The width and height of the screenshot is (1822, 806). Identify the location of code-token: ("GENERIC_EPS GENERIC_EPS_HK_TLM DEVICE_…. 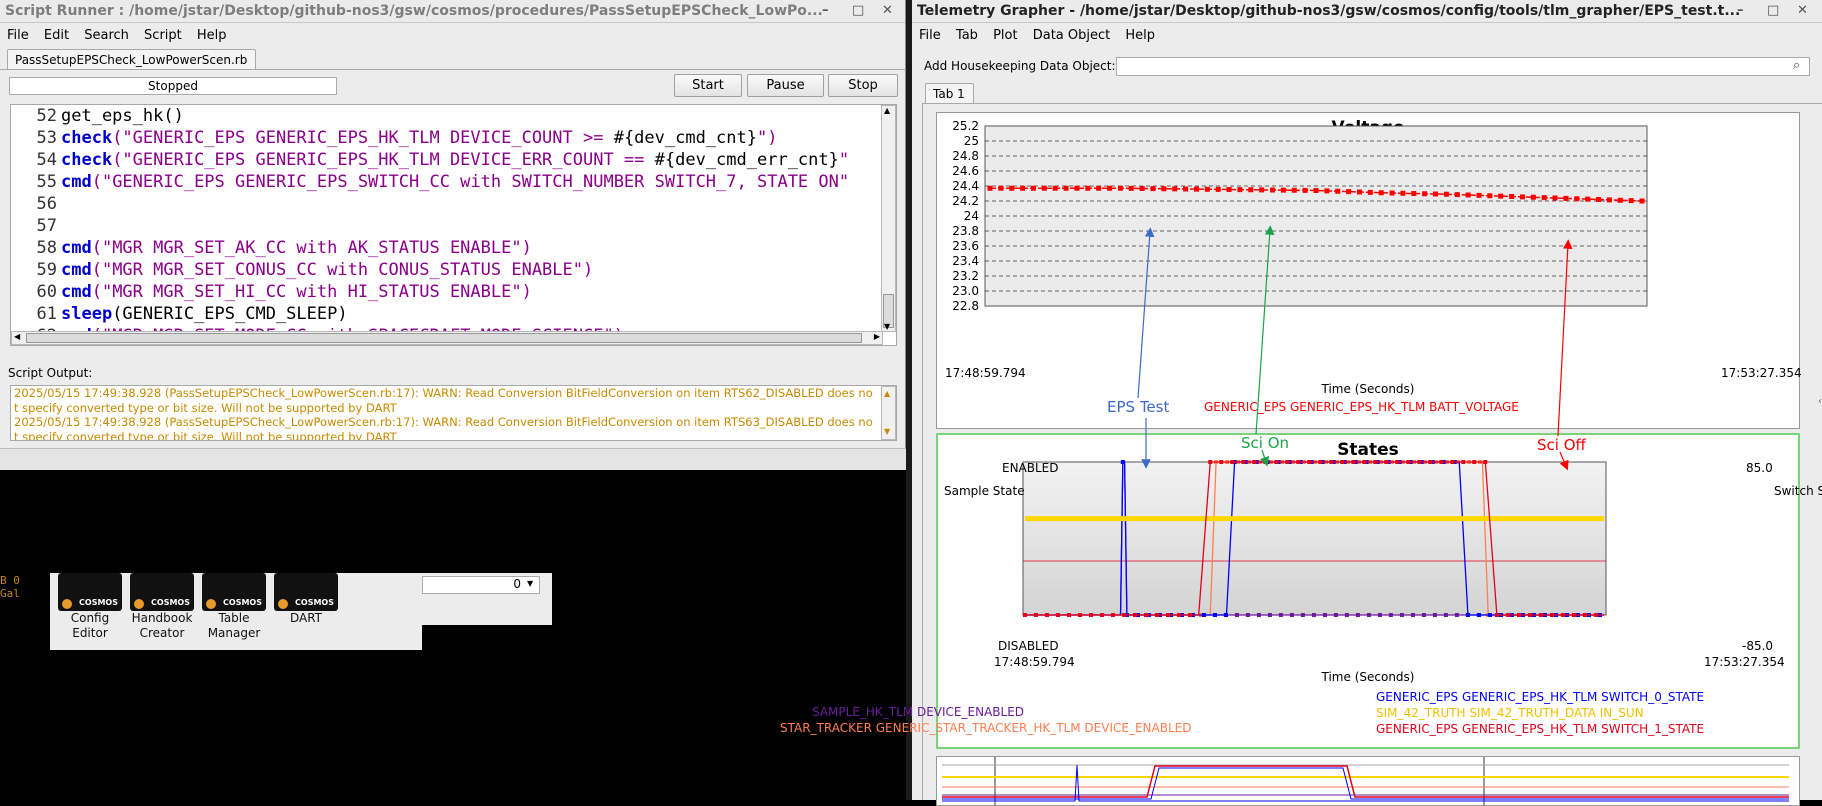
(363, 138).